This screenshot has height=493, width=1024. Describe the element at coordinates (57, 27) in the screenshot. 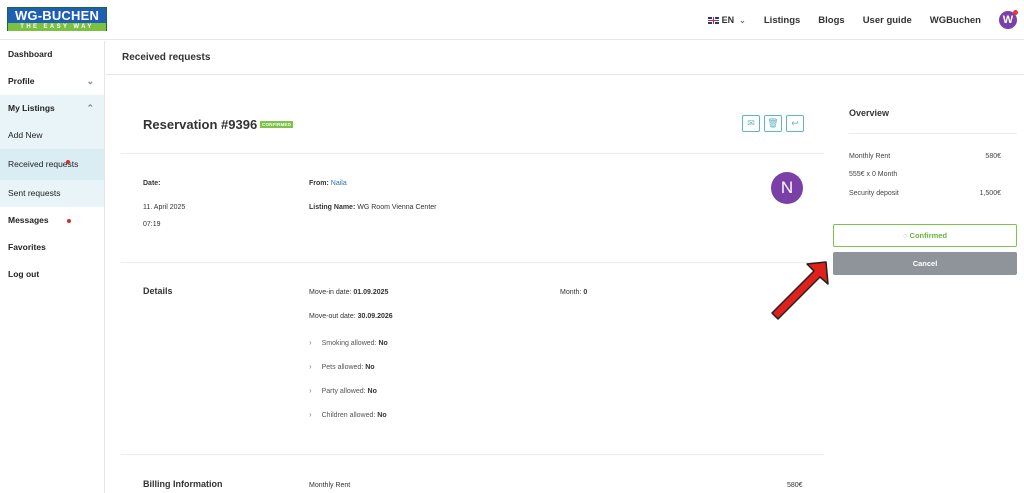

I see `logo-tagline: THE EASY WAY` at that location.